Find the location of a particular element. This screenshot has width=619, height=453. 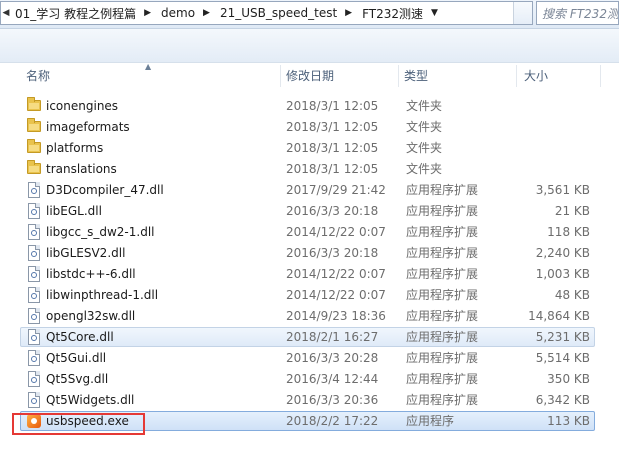

search-placeholder: 搜索 FT232测 is located at coordinates (580, 13).